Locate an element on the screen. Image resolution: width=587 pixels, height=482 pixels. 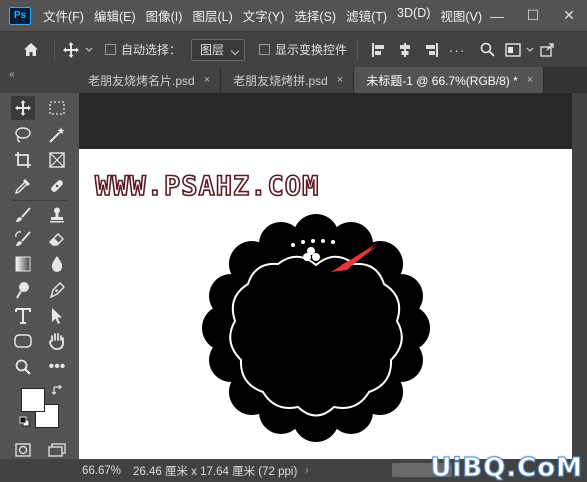
menu-layer: 图层(L) is located at coordinates (212, 15).